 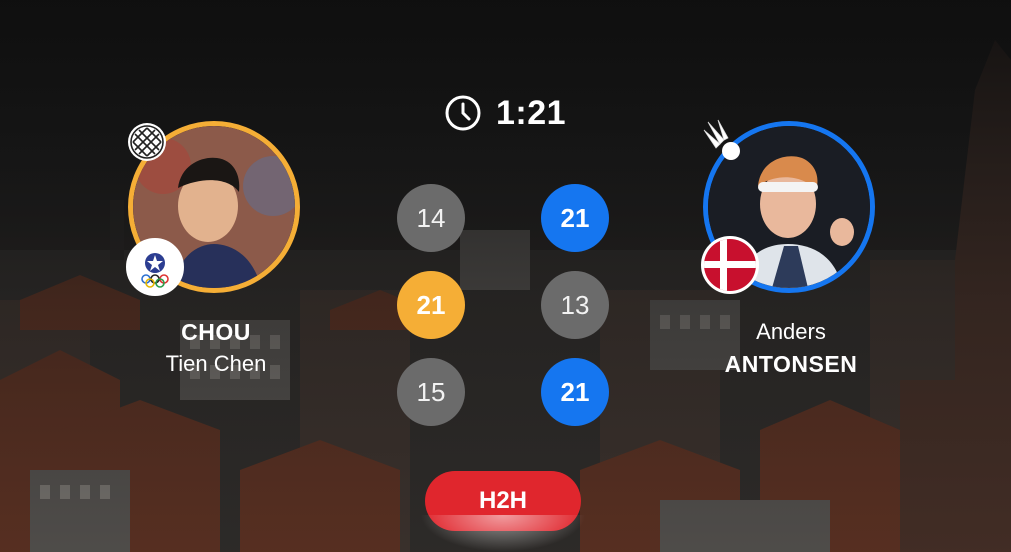 What do you see at coordinates (730, 265) in the screenshot?
I see `denmark-flag` at bounding box center [730, 265].